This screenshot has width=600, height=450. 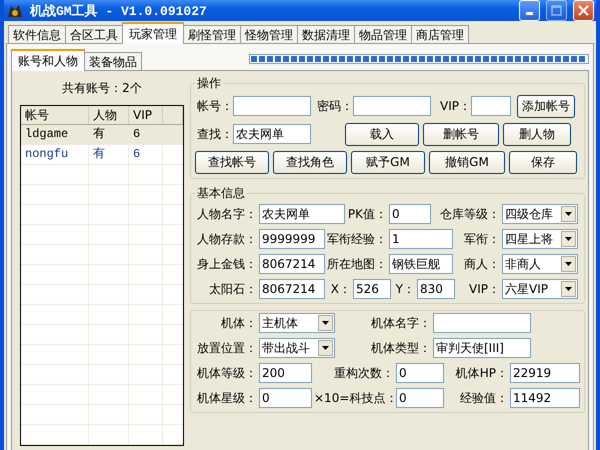 I want to click on action-button: 删帐号, so click(x=461, y=134).